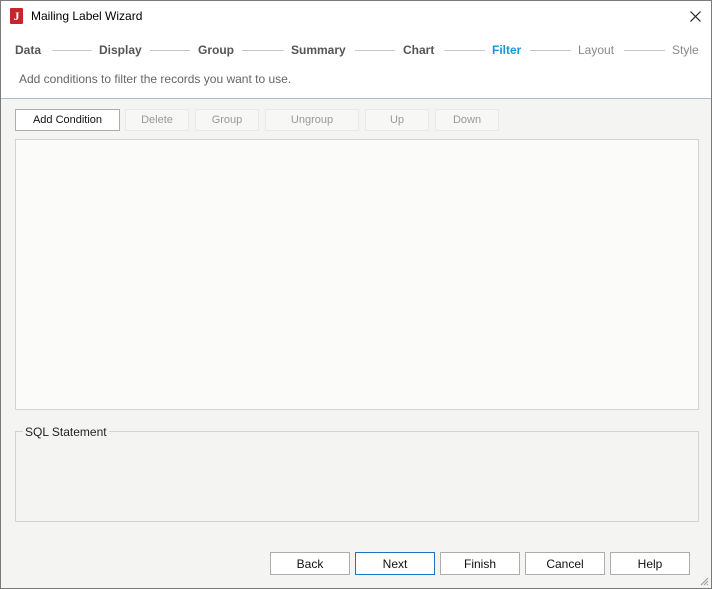 The image size is (712, 589). I want to click on delete-button: Delete, so click(157, 120).